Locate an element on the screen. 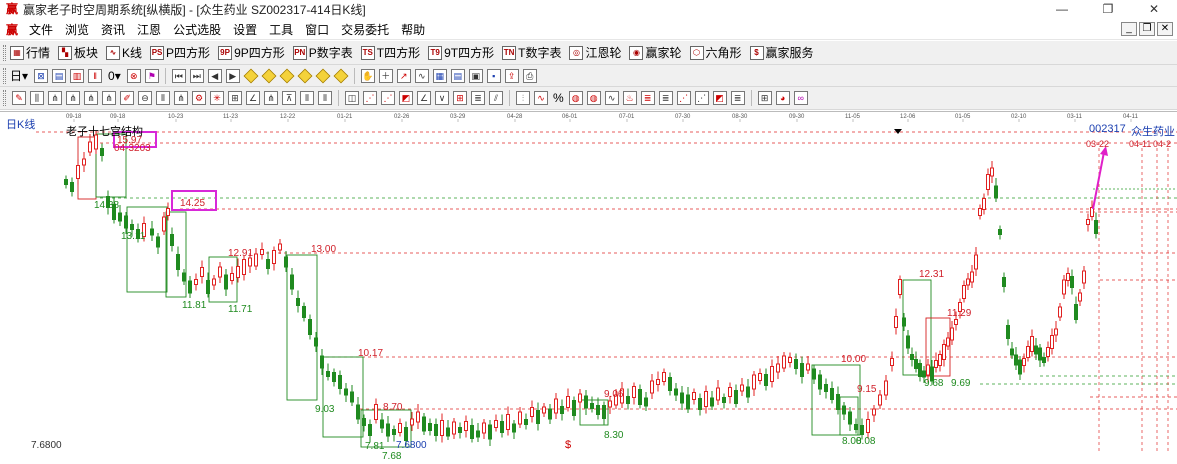 The image size is (1177, 464). hand-icon: ✋ is located at coordinates (367, 75).